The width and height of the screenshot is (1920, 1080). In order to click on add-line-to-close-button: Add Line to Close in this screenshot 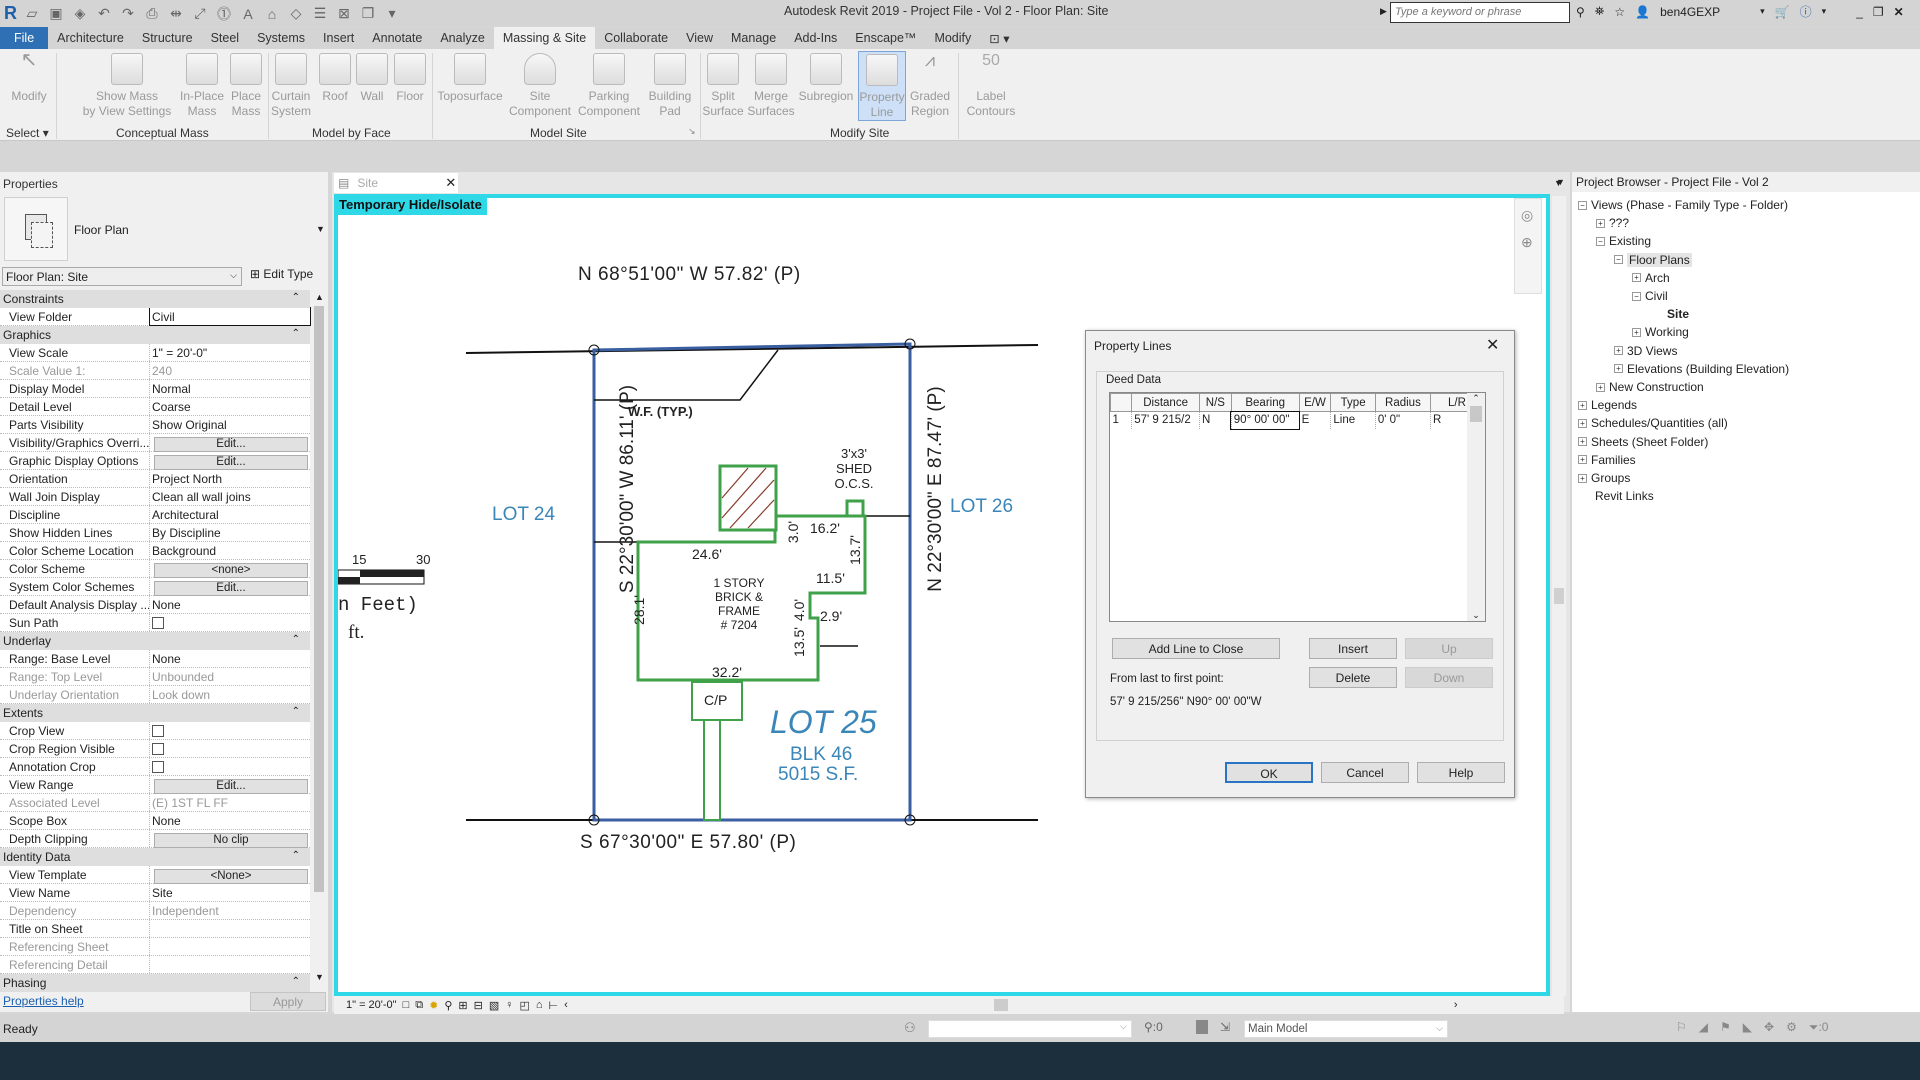, I will do `click(1196, 648)`.